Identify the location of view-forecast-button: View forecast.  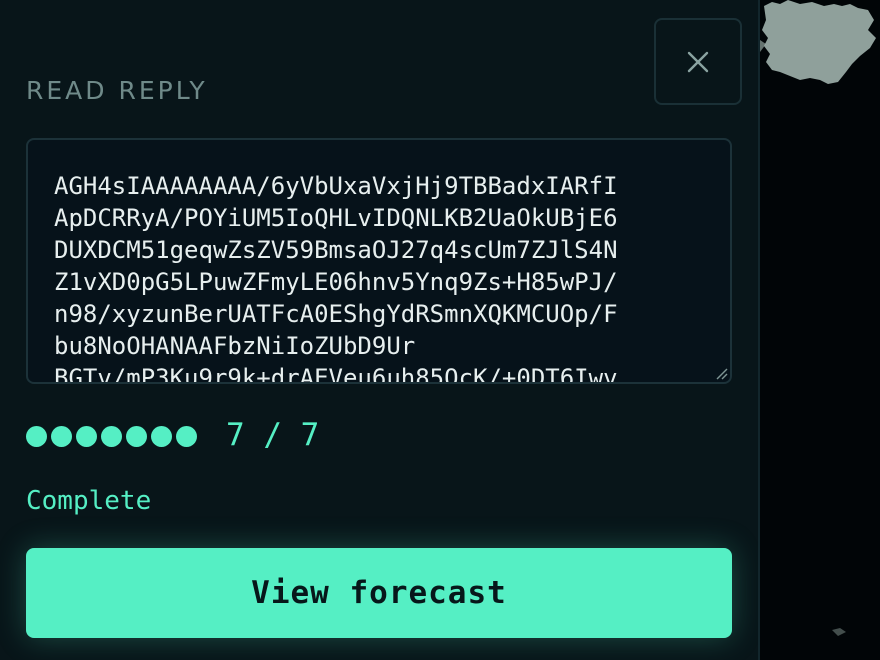
(379, 593).